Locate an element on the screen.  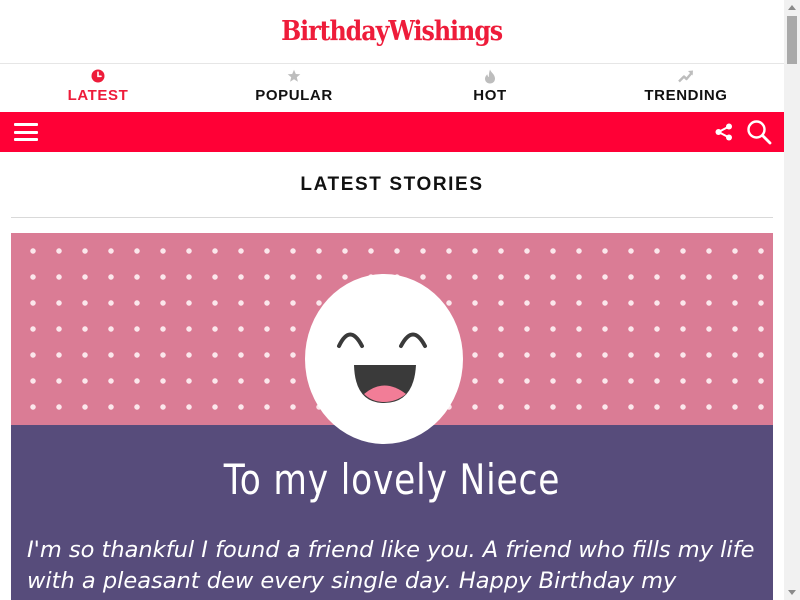
share-icon is located at coordinates (724, 132).